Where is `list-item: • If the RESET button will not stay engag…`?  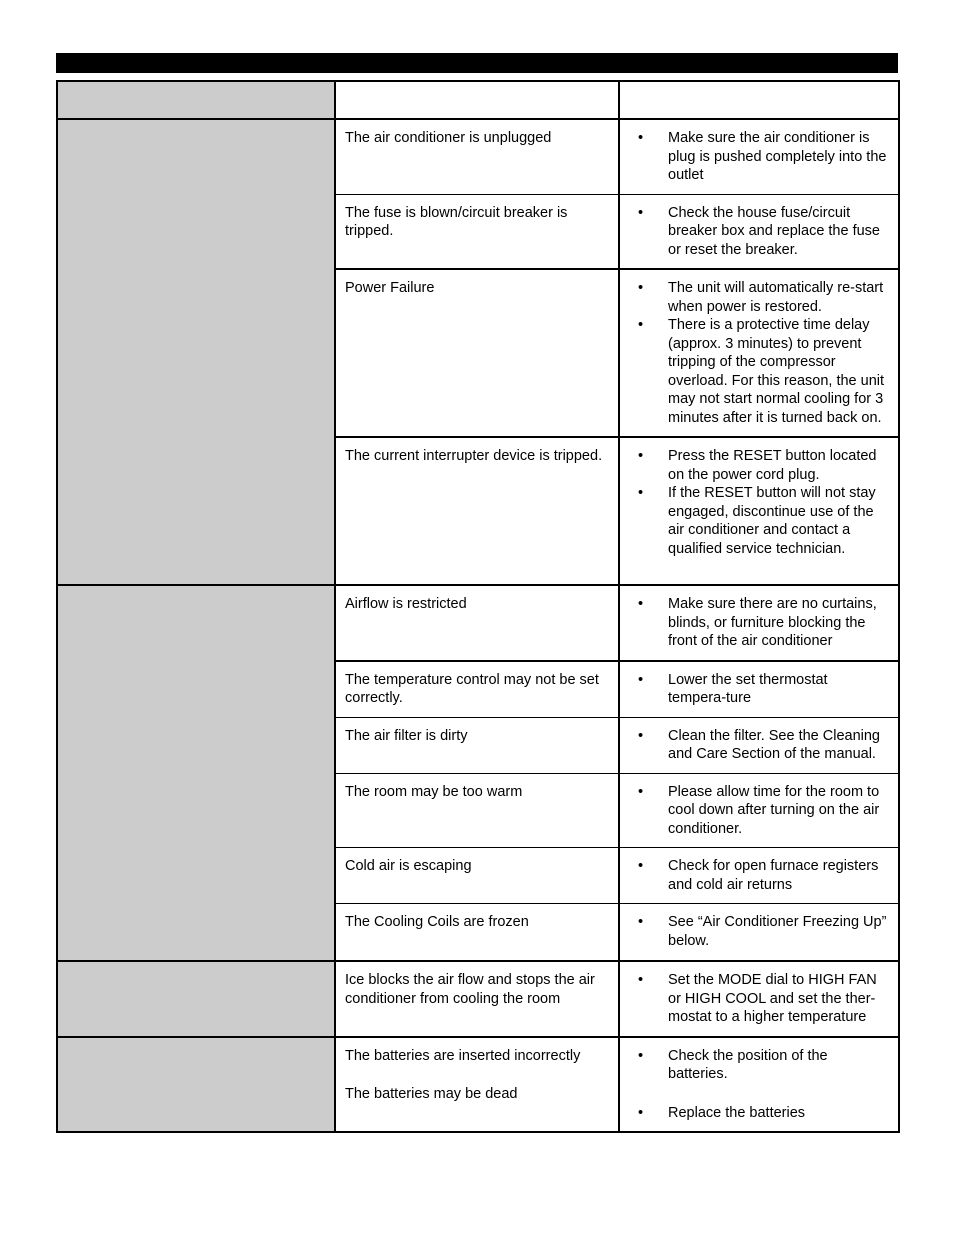
list-item: • If the RESET button will not stay engag… is located at coordinates (763, 521).